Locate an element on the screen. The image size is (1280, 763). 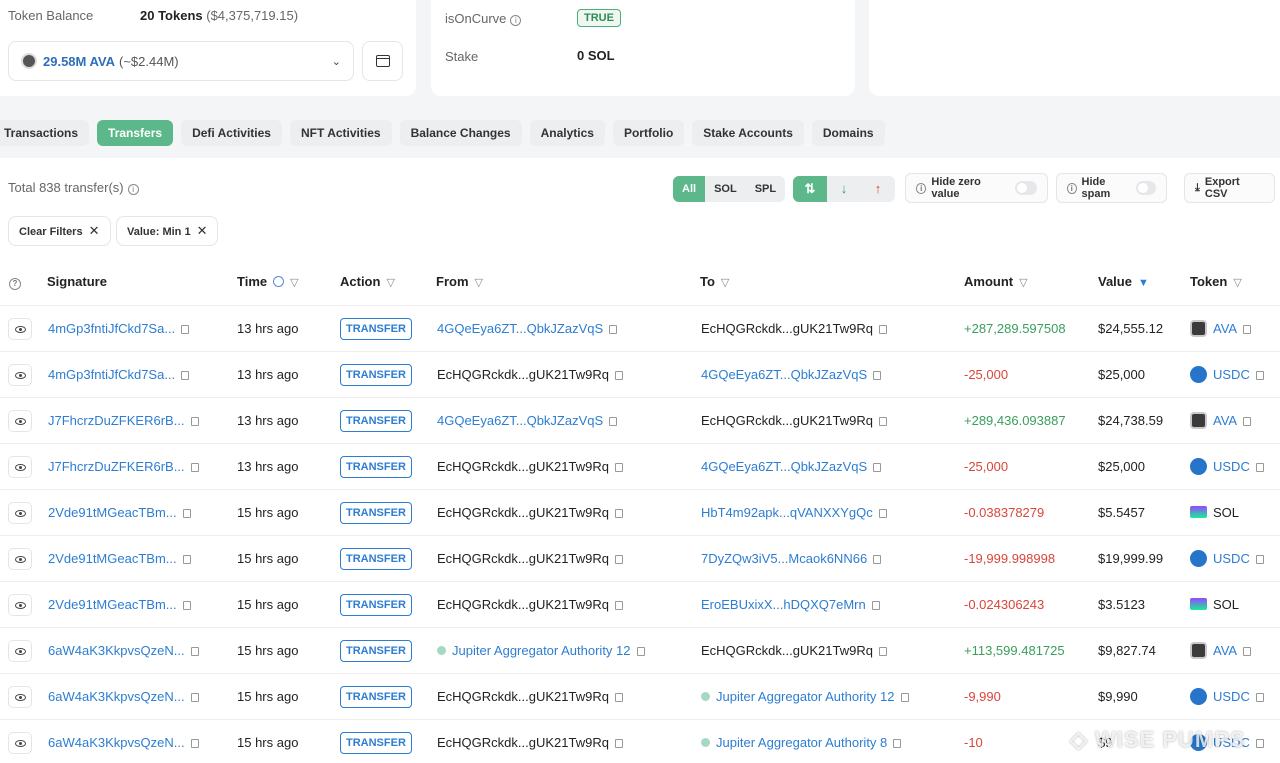
to-address: 4GQeEya6ZT...QbkJZazVqS is located at coordinates (791, 467).